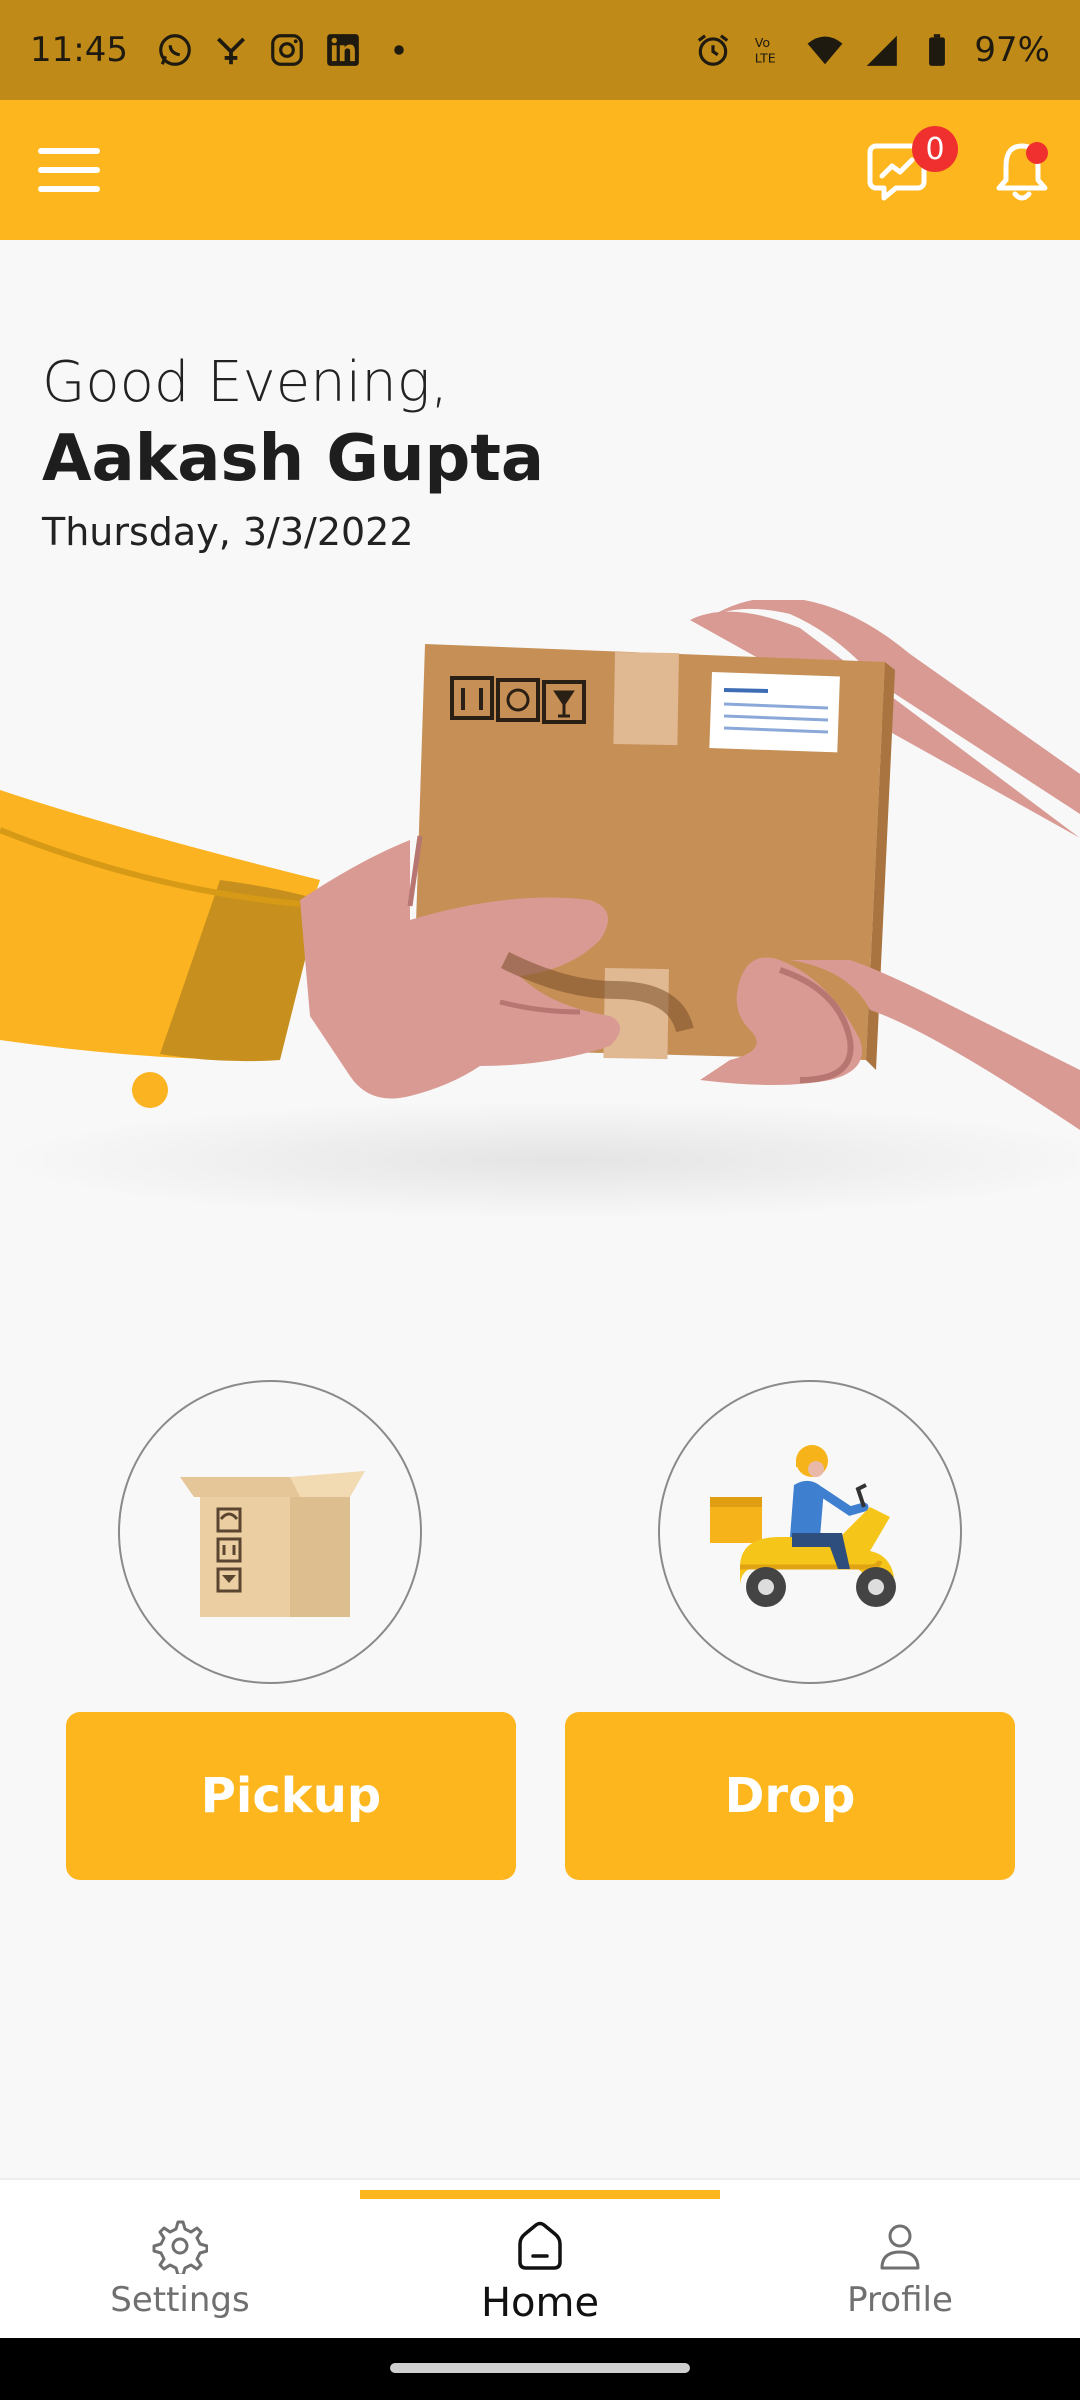  I want to click on status-system-icons: Vo LTE 97%, so click(872, 50).